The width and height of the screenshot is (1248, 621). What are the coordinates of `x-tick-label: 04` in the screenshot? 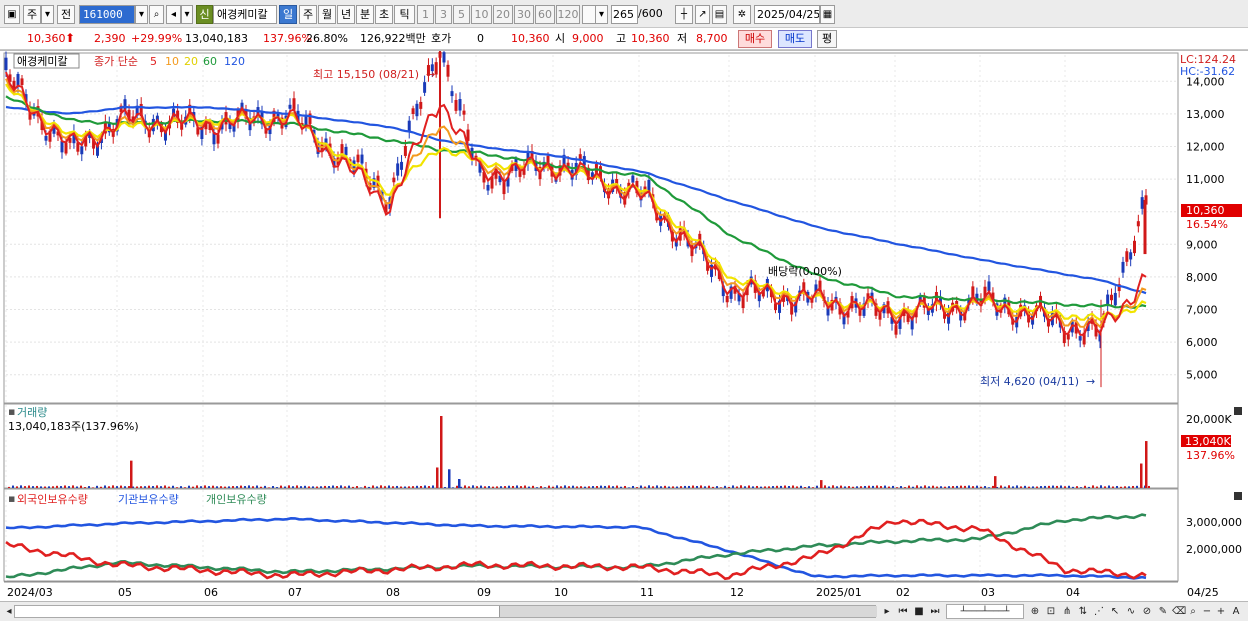 It's located at (1073, 592).